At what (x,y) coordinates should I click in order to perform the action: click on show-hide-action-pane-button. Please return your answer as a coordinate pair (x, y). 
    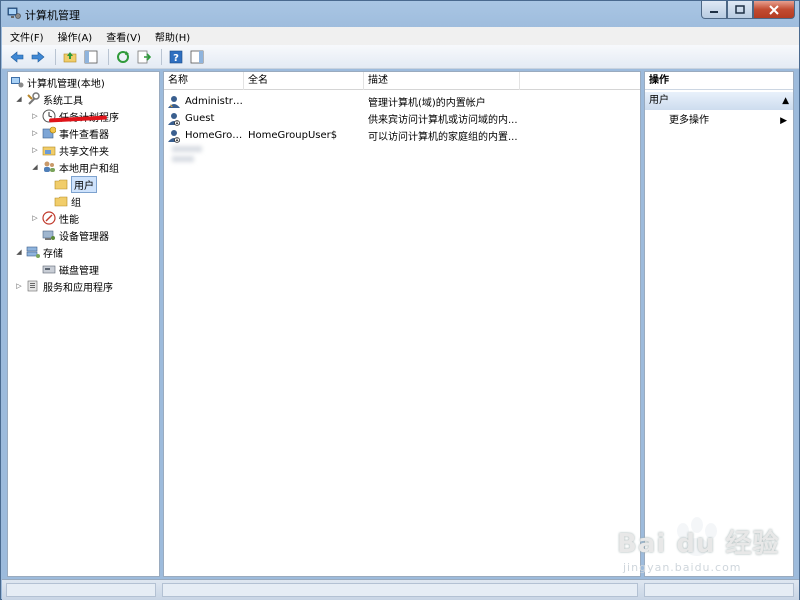
    Looking at the image, I should click on (197, 57).